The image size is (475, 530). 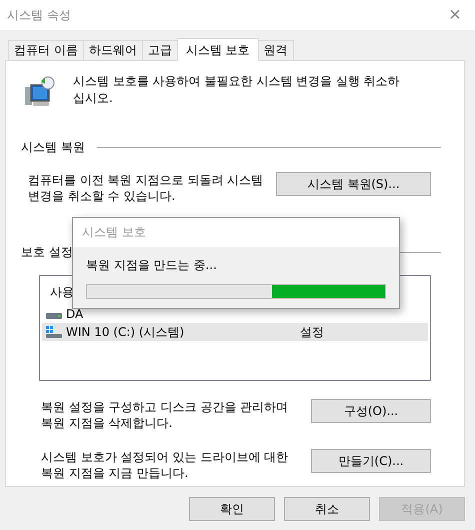 What do you see at coordinates (165, 465) in the screenshot?
I see `create-description: 시스템 보호가 설정되어 있는 드라이브에 대한 복원 지점을 지금 만듭니다.` at bounding box center [165, 465].